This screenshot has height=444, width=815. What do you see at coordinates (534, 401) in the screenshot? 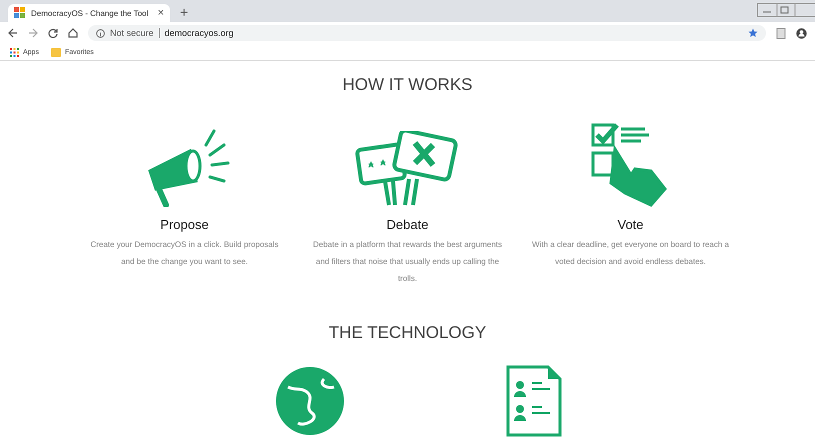
I see `document-people-icon` at bounding box center [534, 401].